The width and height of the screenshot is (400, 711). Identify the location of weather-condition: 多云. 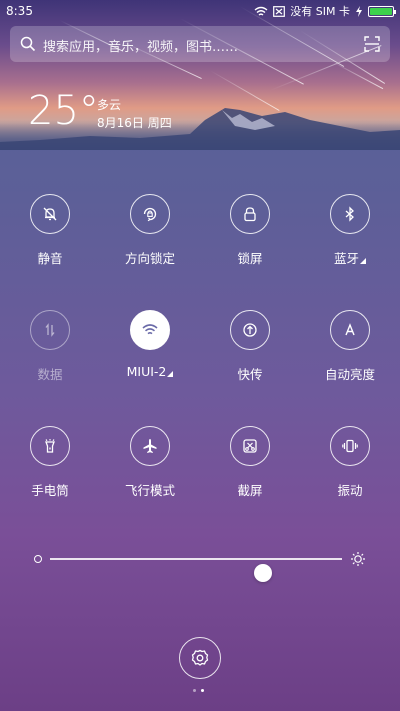
(109, 105).